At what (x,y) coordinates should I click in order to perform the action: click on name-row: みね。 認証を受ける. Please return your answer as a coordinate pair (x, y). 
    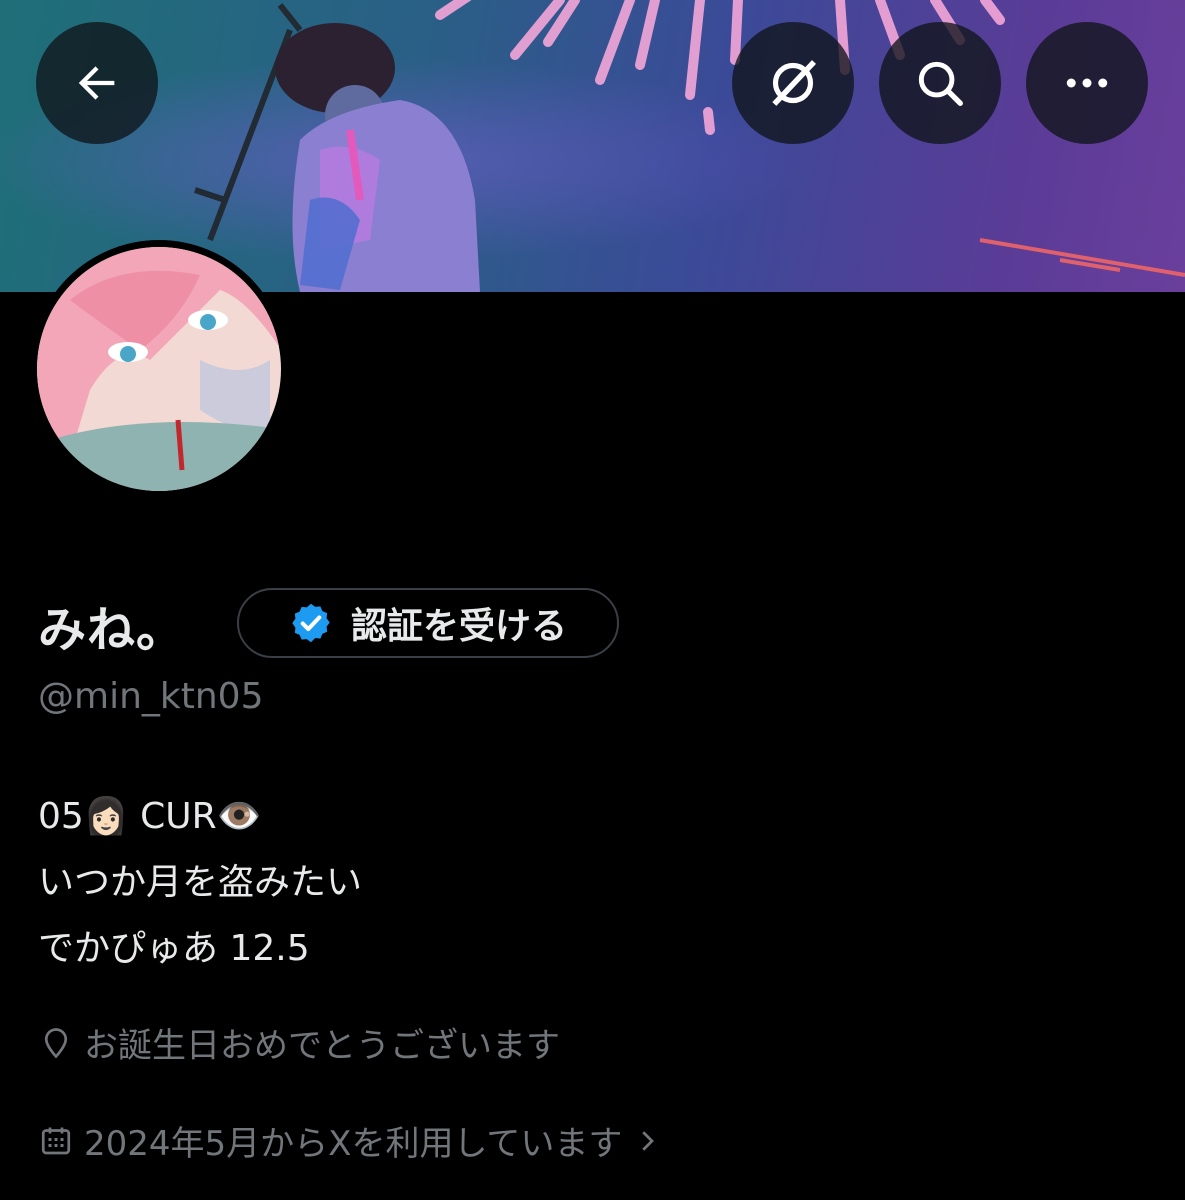
    Looking at the image, I should click on (328, 625).